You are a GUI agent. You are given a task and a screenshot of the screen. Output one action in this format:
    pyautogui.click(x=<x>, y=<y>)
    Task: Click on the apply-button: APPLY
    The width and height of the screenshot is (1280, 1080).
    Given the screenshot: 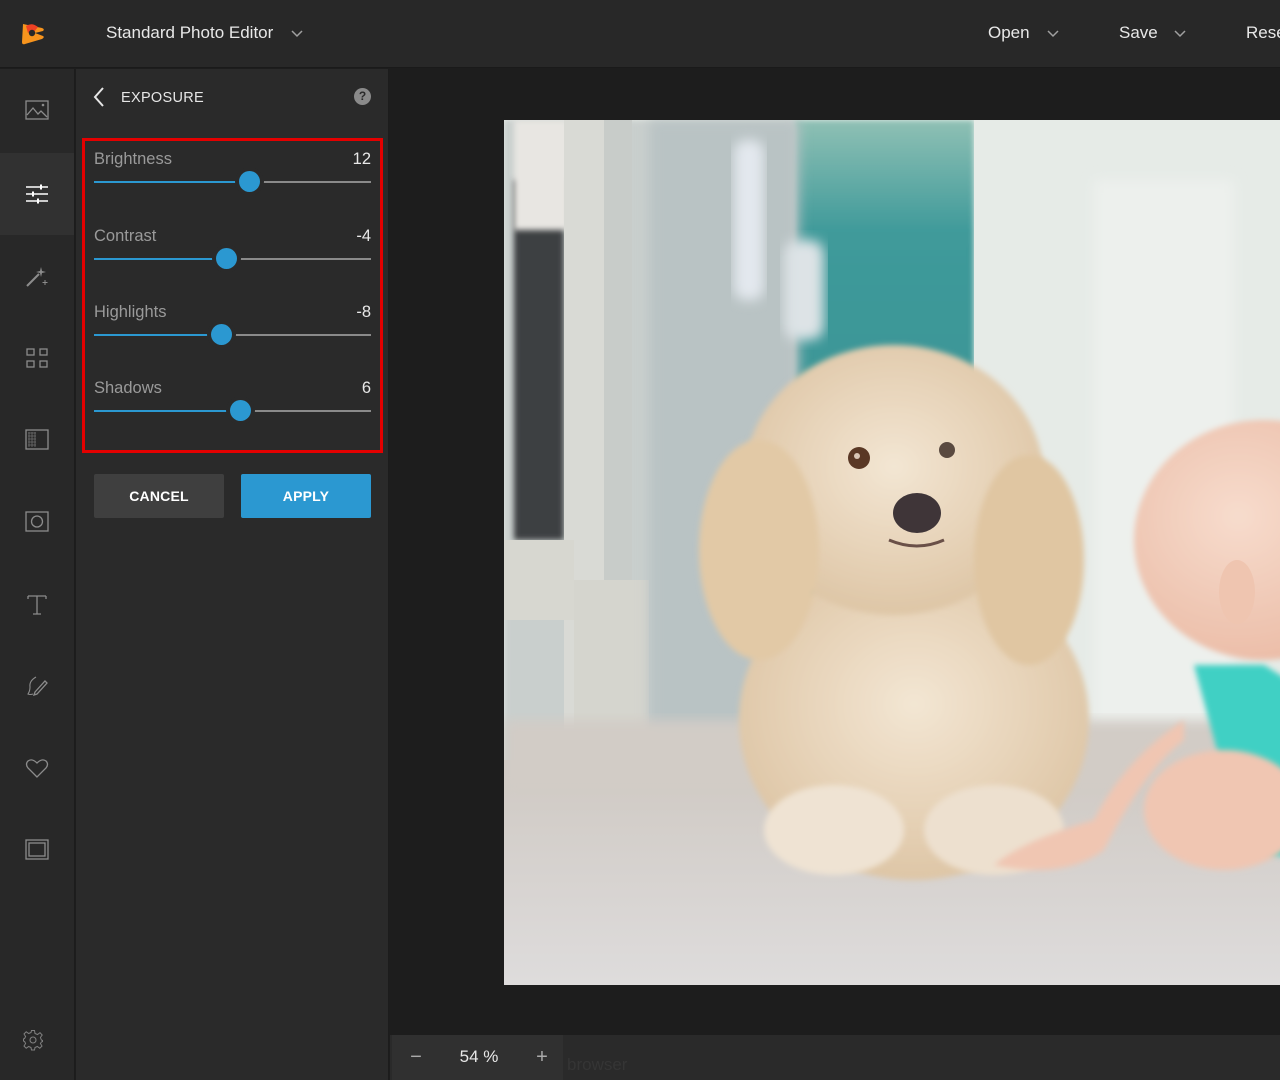 What is the action you would take?
    pyautogui.click(x=306, y=496)
    